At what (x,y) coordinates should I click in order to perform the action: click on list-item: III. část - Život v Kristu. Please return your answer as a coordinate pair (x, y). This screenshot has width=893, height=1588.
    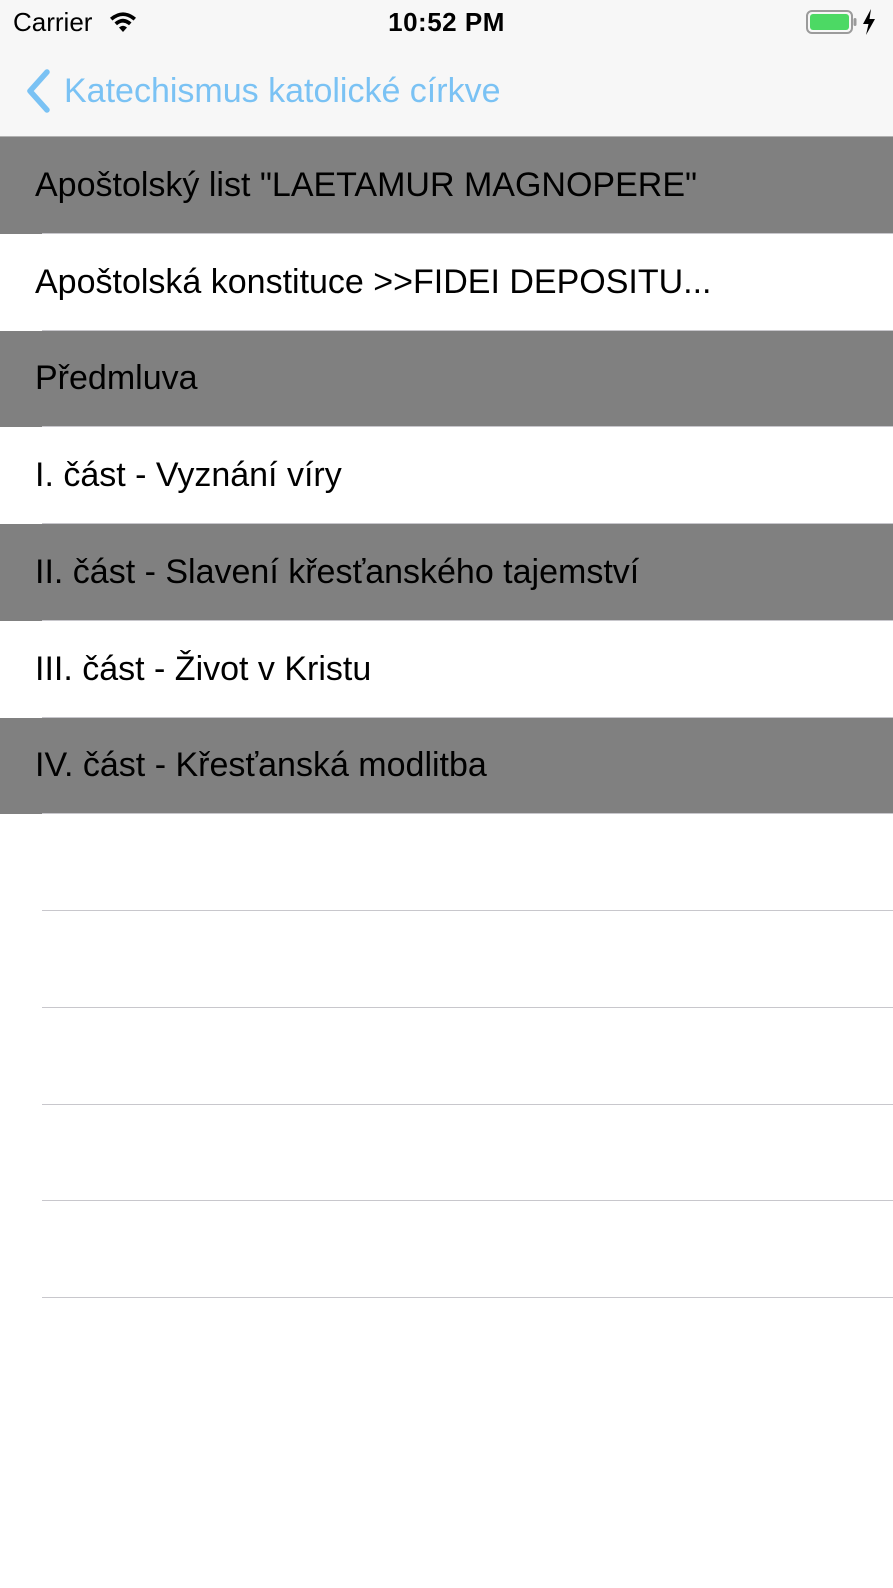
    Looking at the image, I should click on (446, 669).